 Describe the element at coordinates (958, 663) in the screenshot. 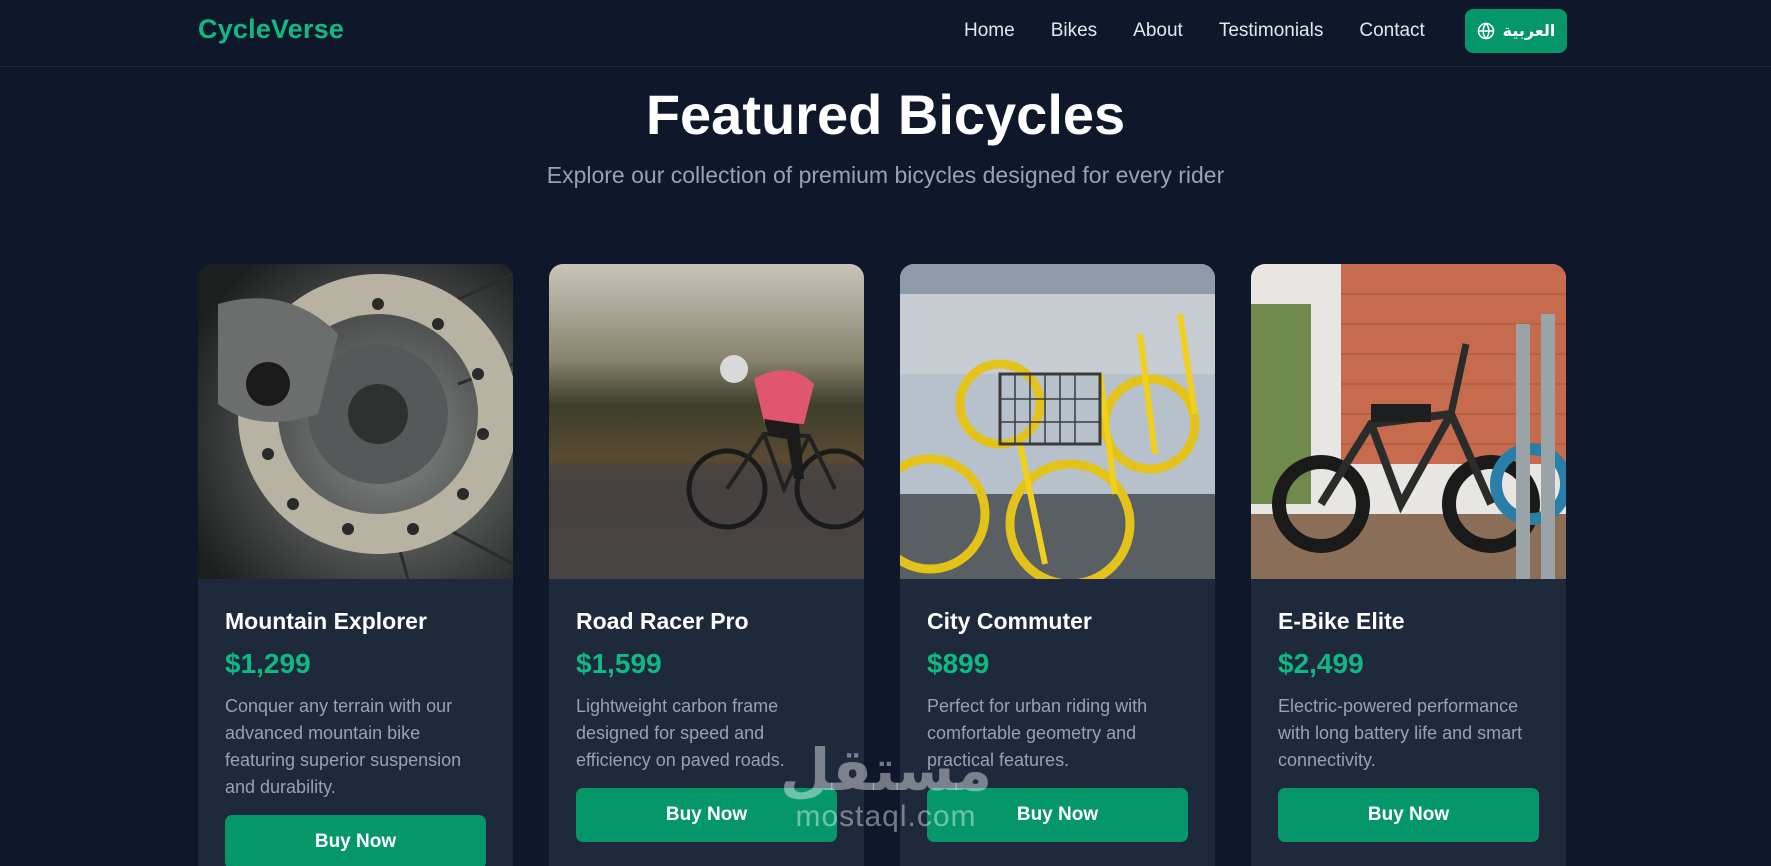

I see `product-price: $899` at that location.